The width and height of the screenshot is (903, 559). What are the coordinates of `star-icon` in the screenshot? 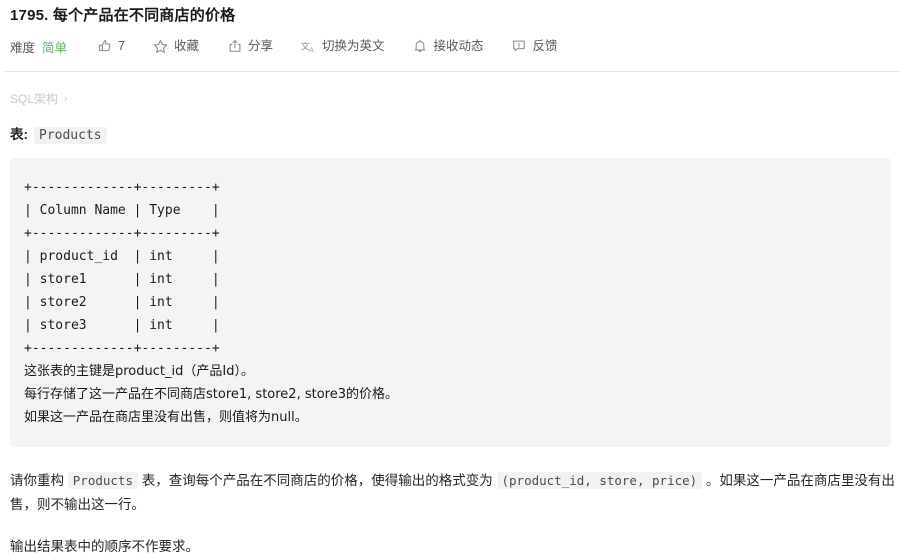 It's located at (160, 46).